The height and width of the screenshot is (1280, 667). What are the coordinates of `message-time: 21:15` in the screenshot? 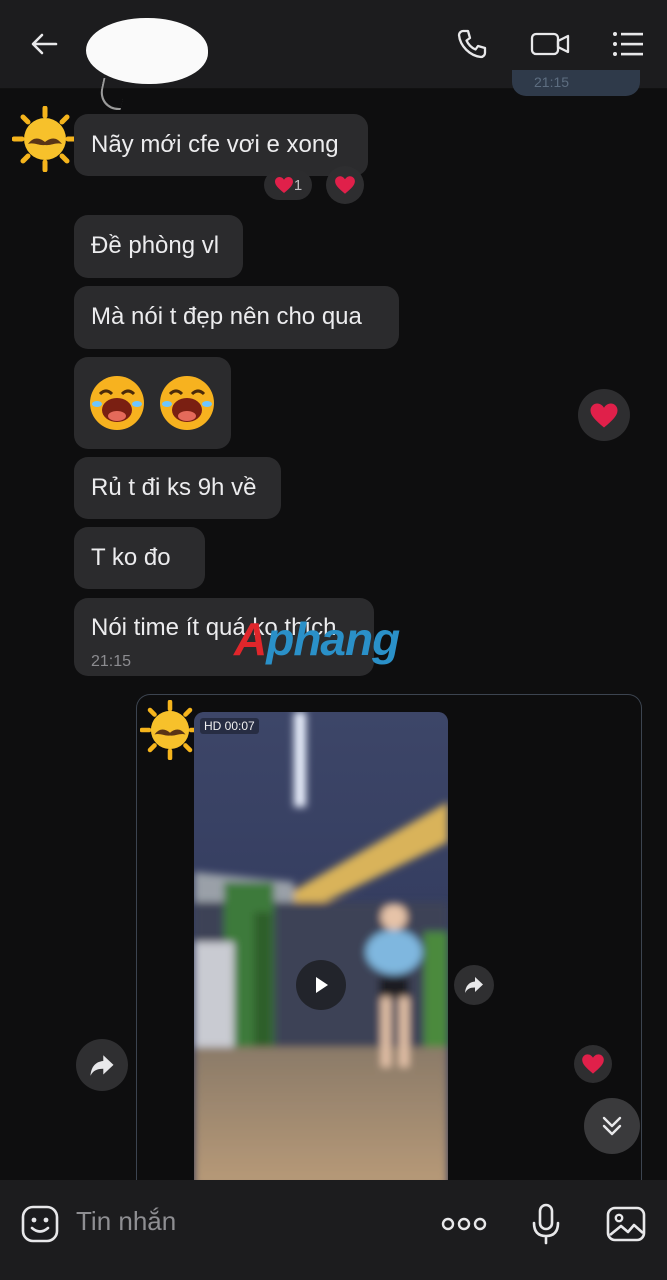 It's located at (111, 661).